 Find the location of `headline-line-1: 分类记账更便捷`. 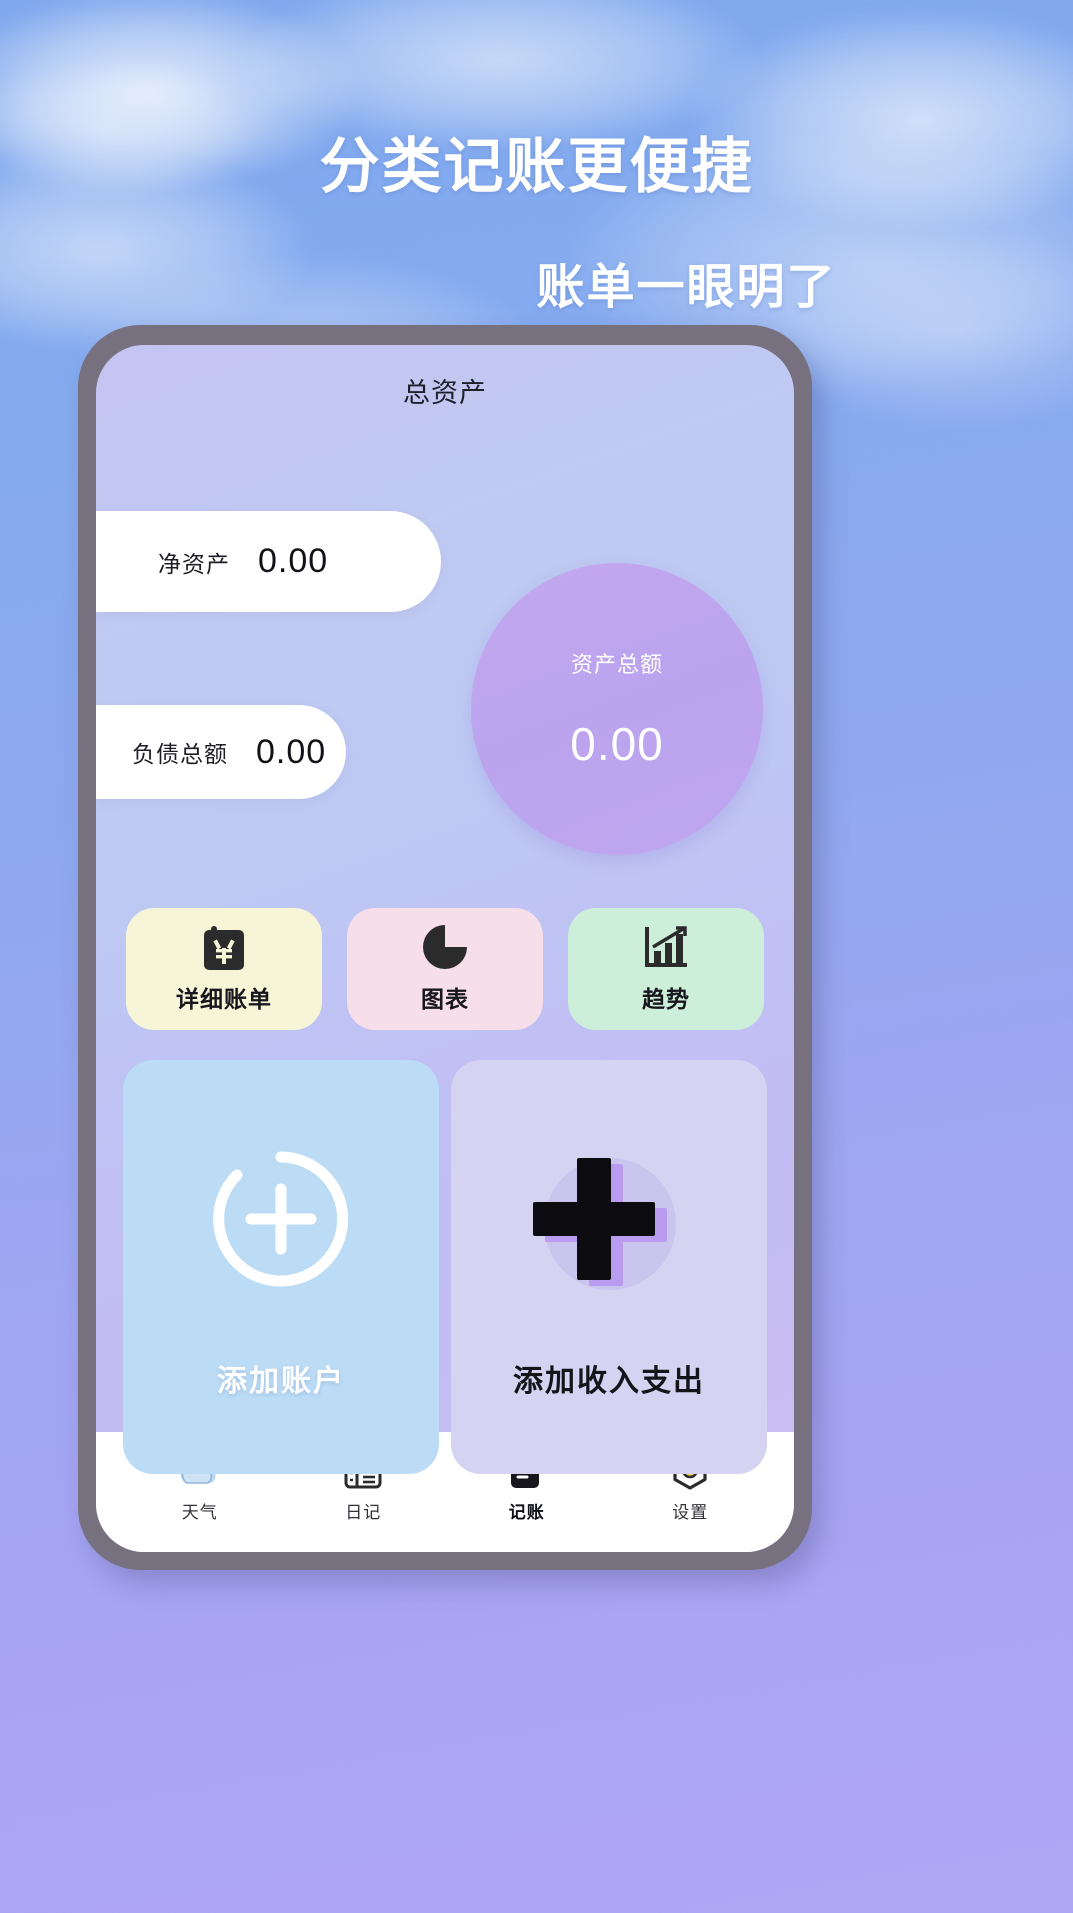

headline-line-1: 分类记账更便捷 is located at coordinates (536, 167).